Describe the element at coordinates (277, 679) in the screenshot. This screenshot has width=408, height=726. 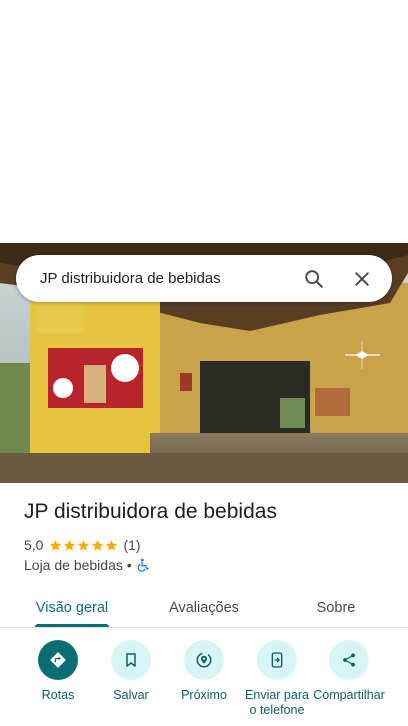
I see `send-to-phone-button: Enviar para o telefone` at that location.